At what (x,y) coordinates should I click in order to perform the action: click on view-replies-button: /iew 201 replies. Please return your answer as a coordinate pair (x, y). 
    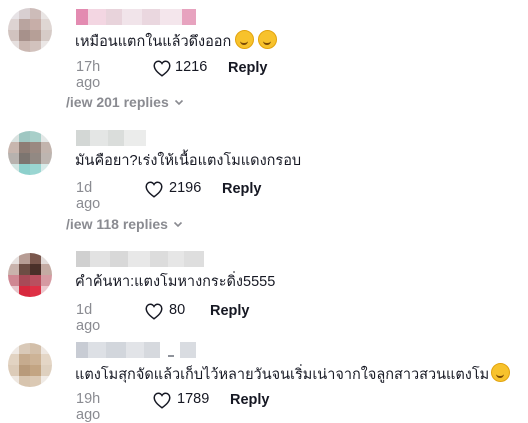
    Looking at the image, I should click on (125, 102).